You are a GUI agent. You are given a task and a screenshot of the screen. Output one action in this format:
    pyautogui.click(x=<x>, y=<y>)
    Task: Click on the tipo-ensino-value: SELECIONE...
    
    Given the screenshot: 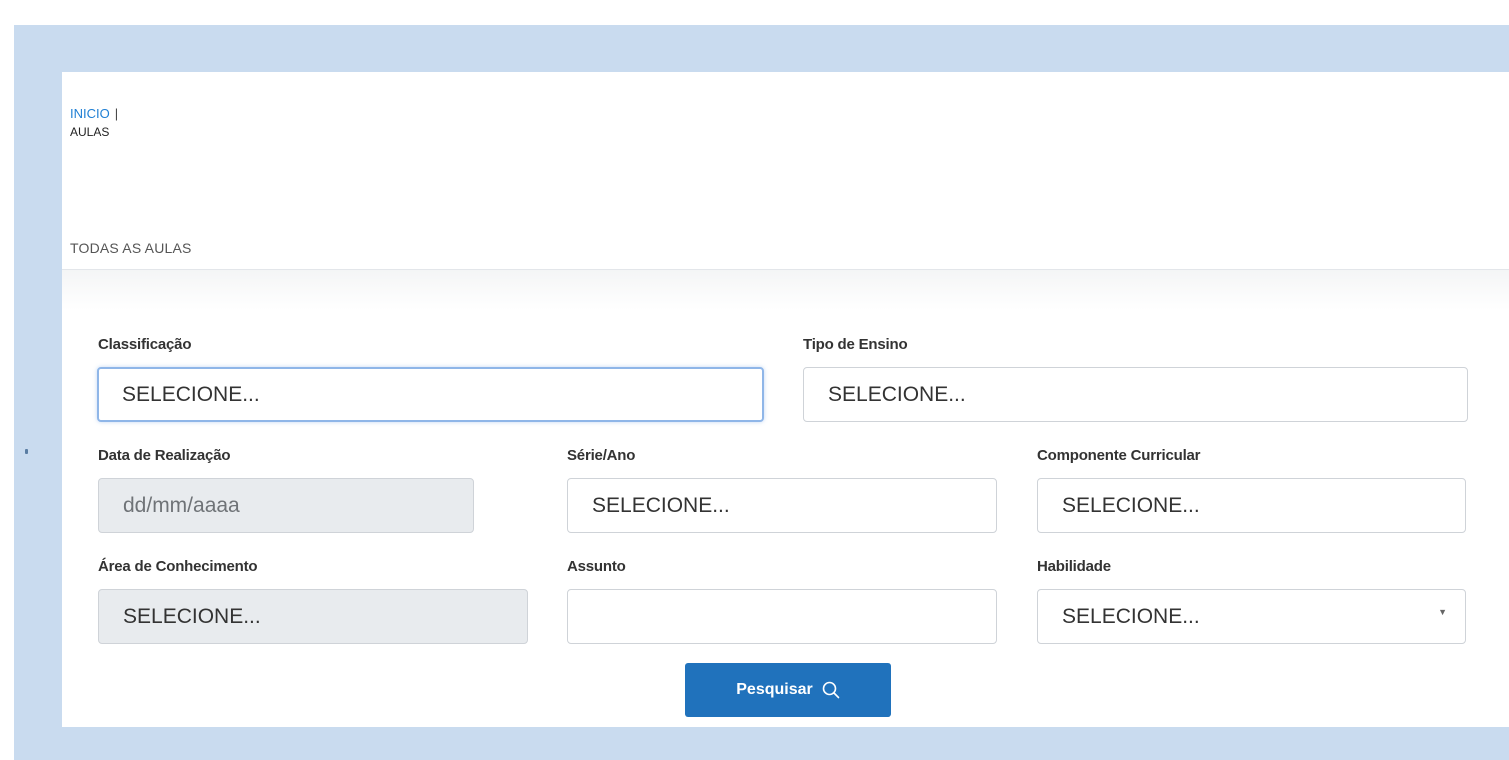 What is the action you would take?
    pyautogui.click(x=897, y=394)
    